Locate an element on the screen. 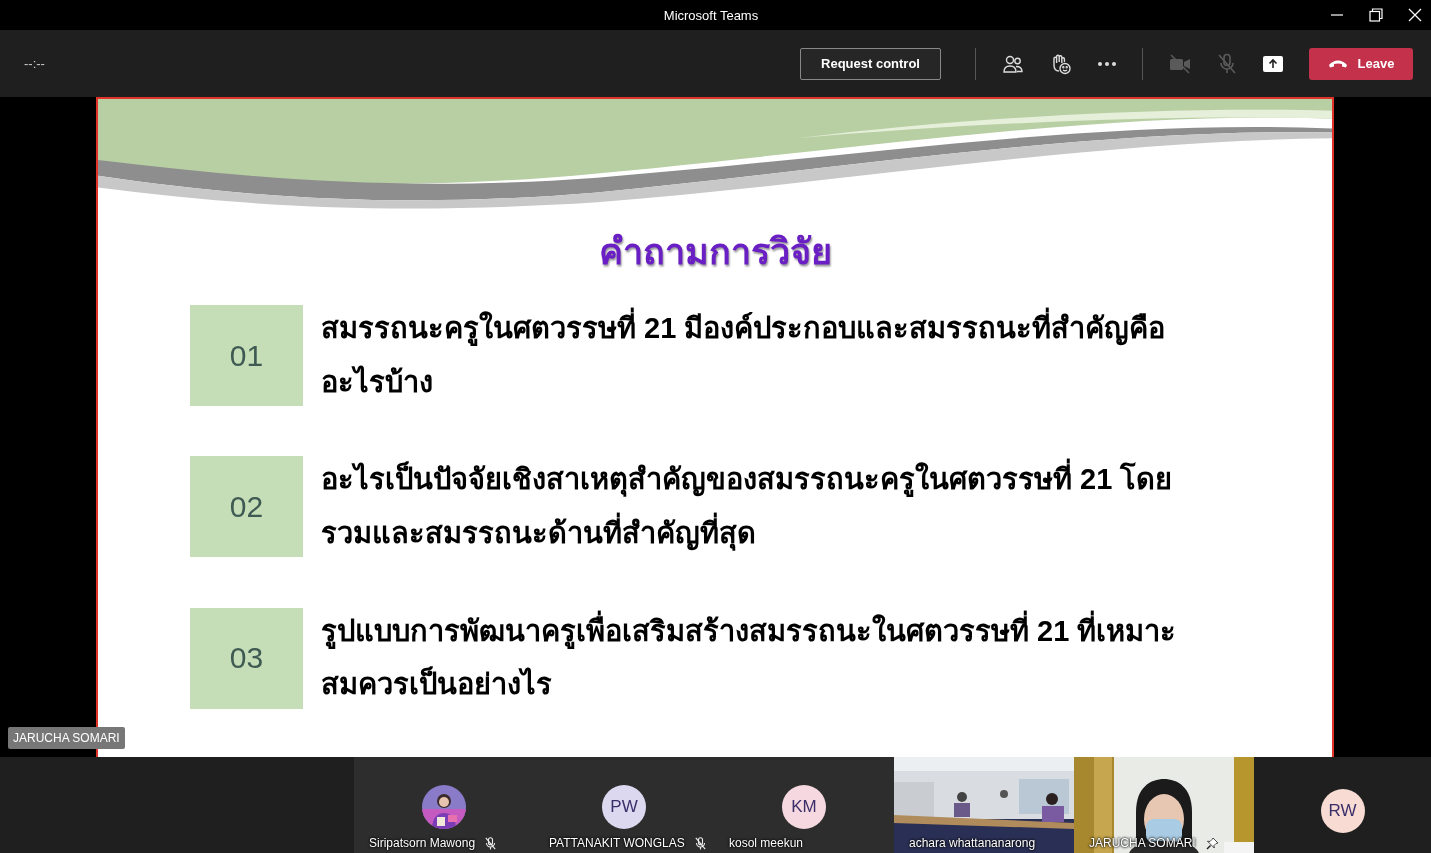 The height and width of the screenshot is (853, 1431). microphone-off-icon is located at coordinates (1227, 63).